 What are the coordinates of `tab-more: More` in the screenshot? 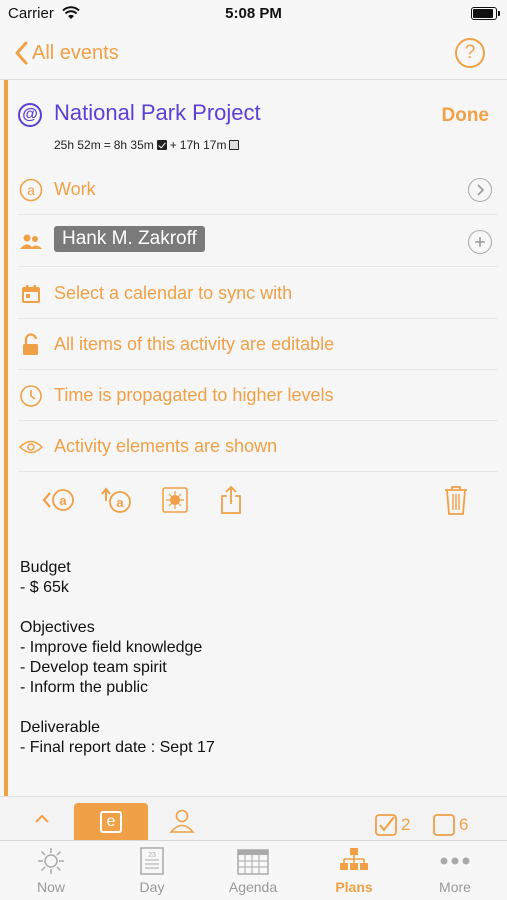 It's located at (455, 873).